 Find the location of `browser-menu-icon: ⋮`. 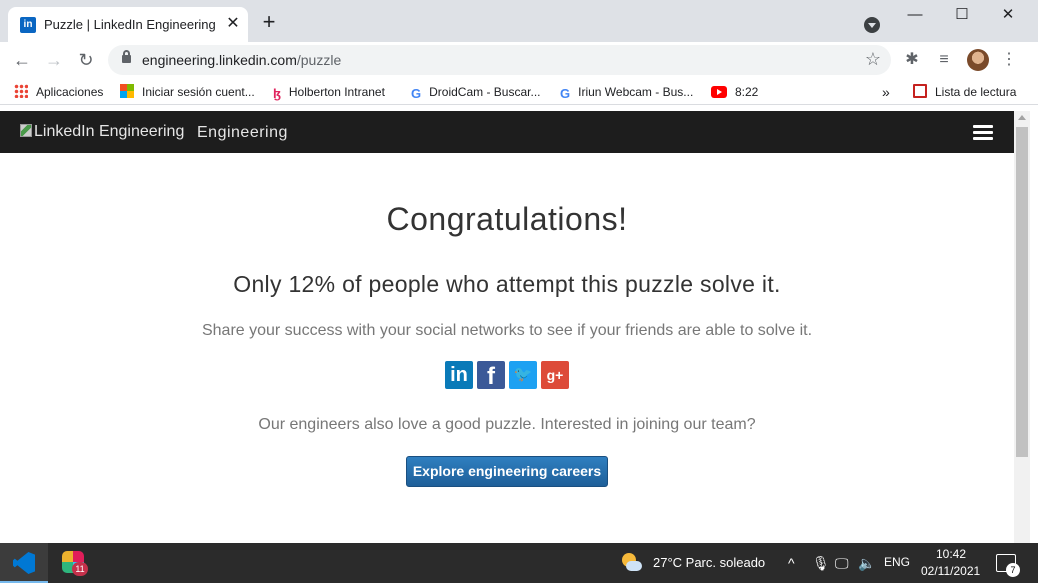

browser-menu-icon: ⋮ is located at coordinates (1009, 60).